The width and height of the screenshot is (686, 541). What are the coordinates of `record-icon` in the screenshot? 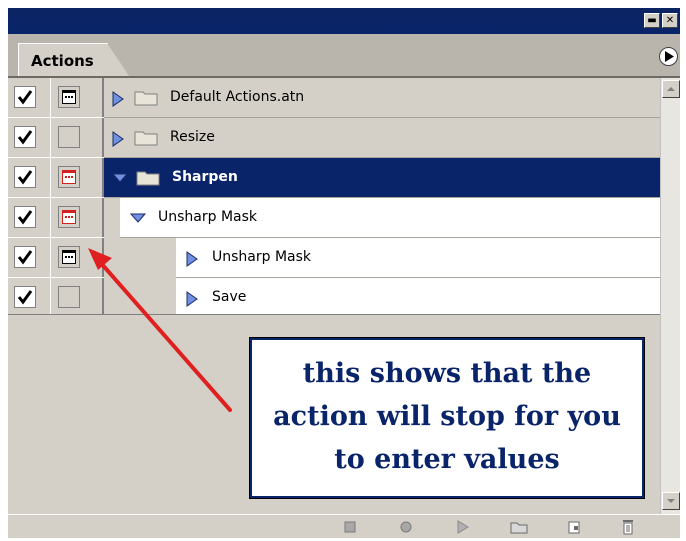 It's located at (406, 527).